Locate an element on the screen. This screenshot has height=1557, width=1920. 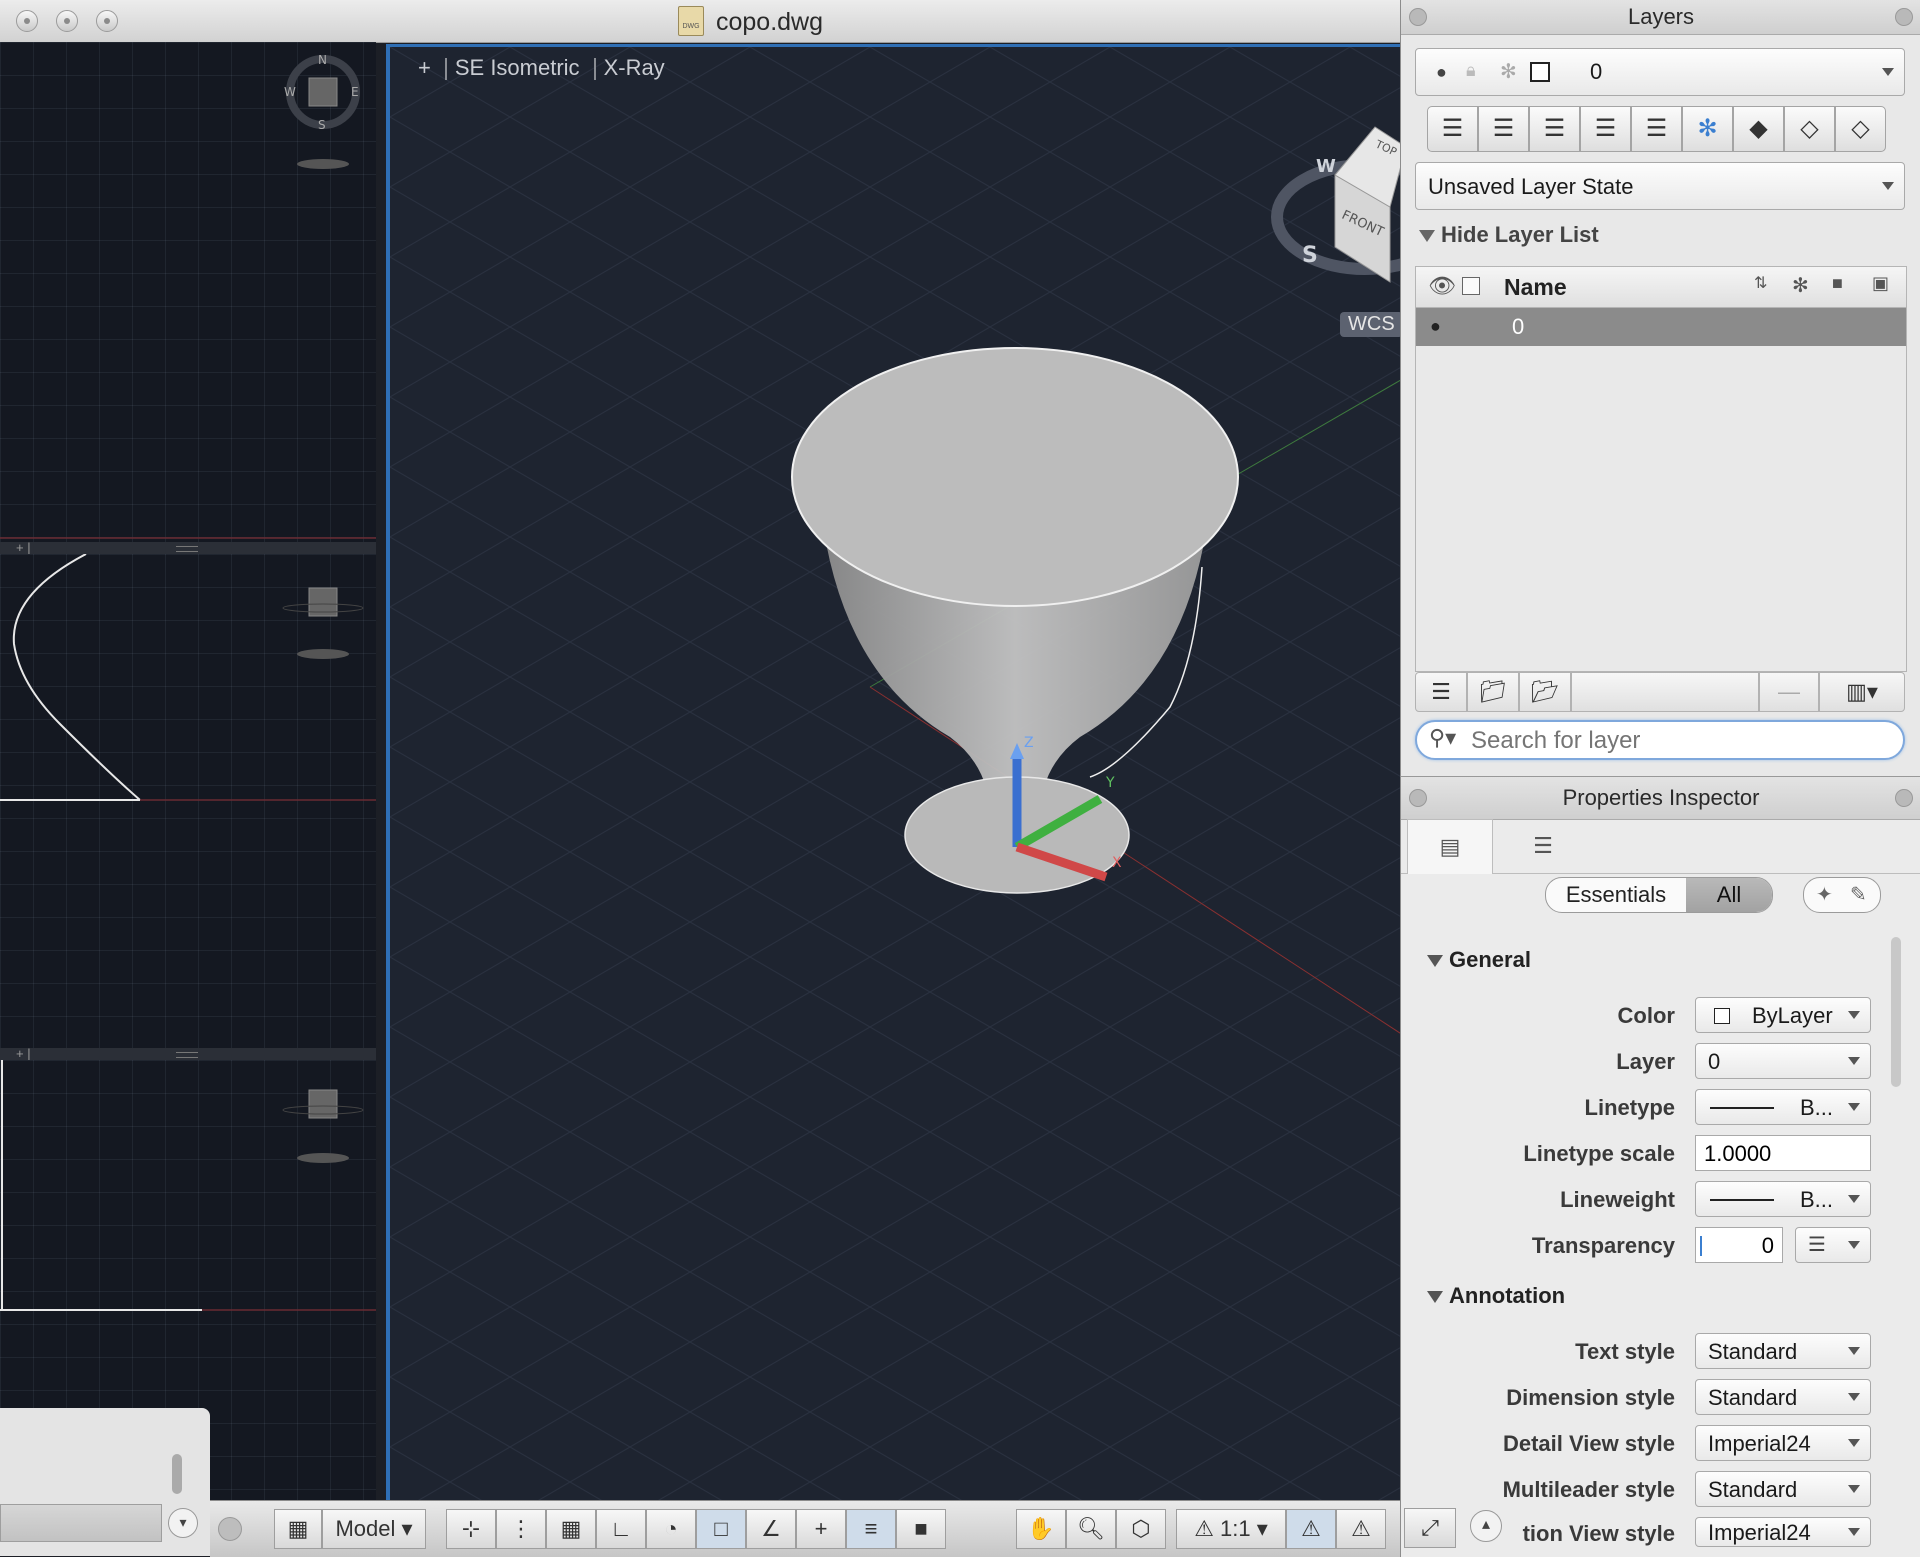
viewport-top-plan: N S E W is located at coordinates (188, 292).